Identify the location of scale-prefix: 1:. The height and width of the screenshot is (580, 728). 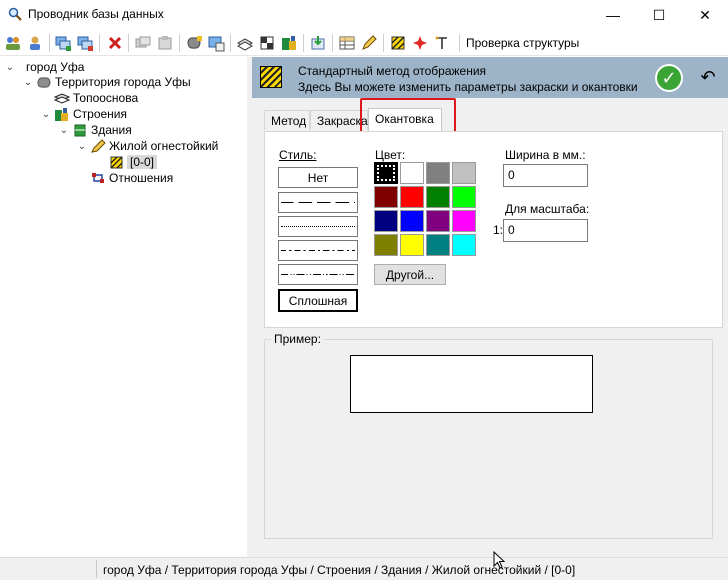
(498, 230).